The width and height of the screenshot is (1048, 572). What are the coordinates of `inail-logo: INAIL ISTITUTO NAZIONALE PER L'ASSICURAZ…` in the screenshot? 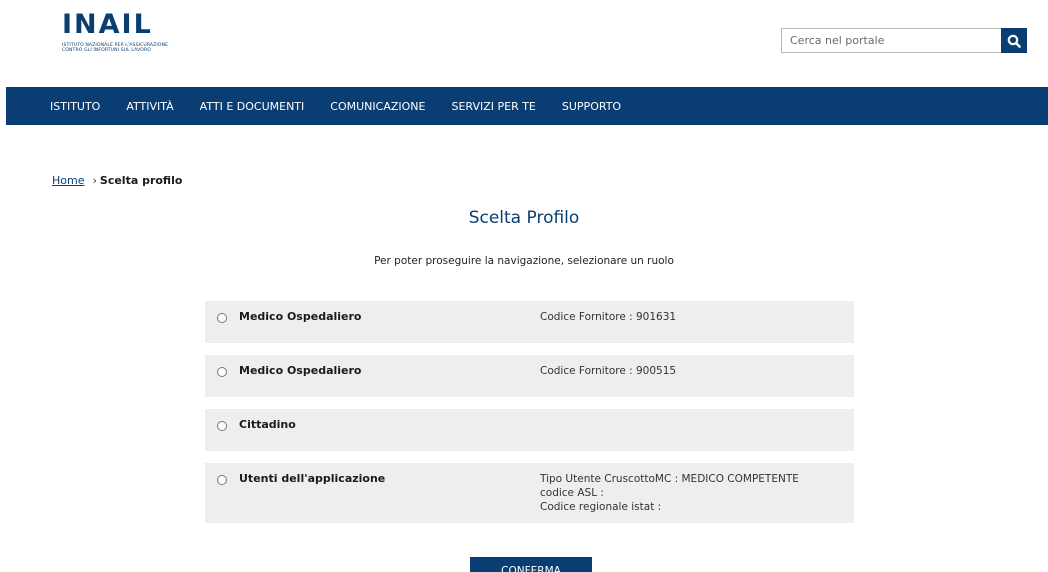 It's located at (122, 35).